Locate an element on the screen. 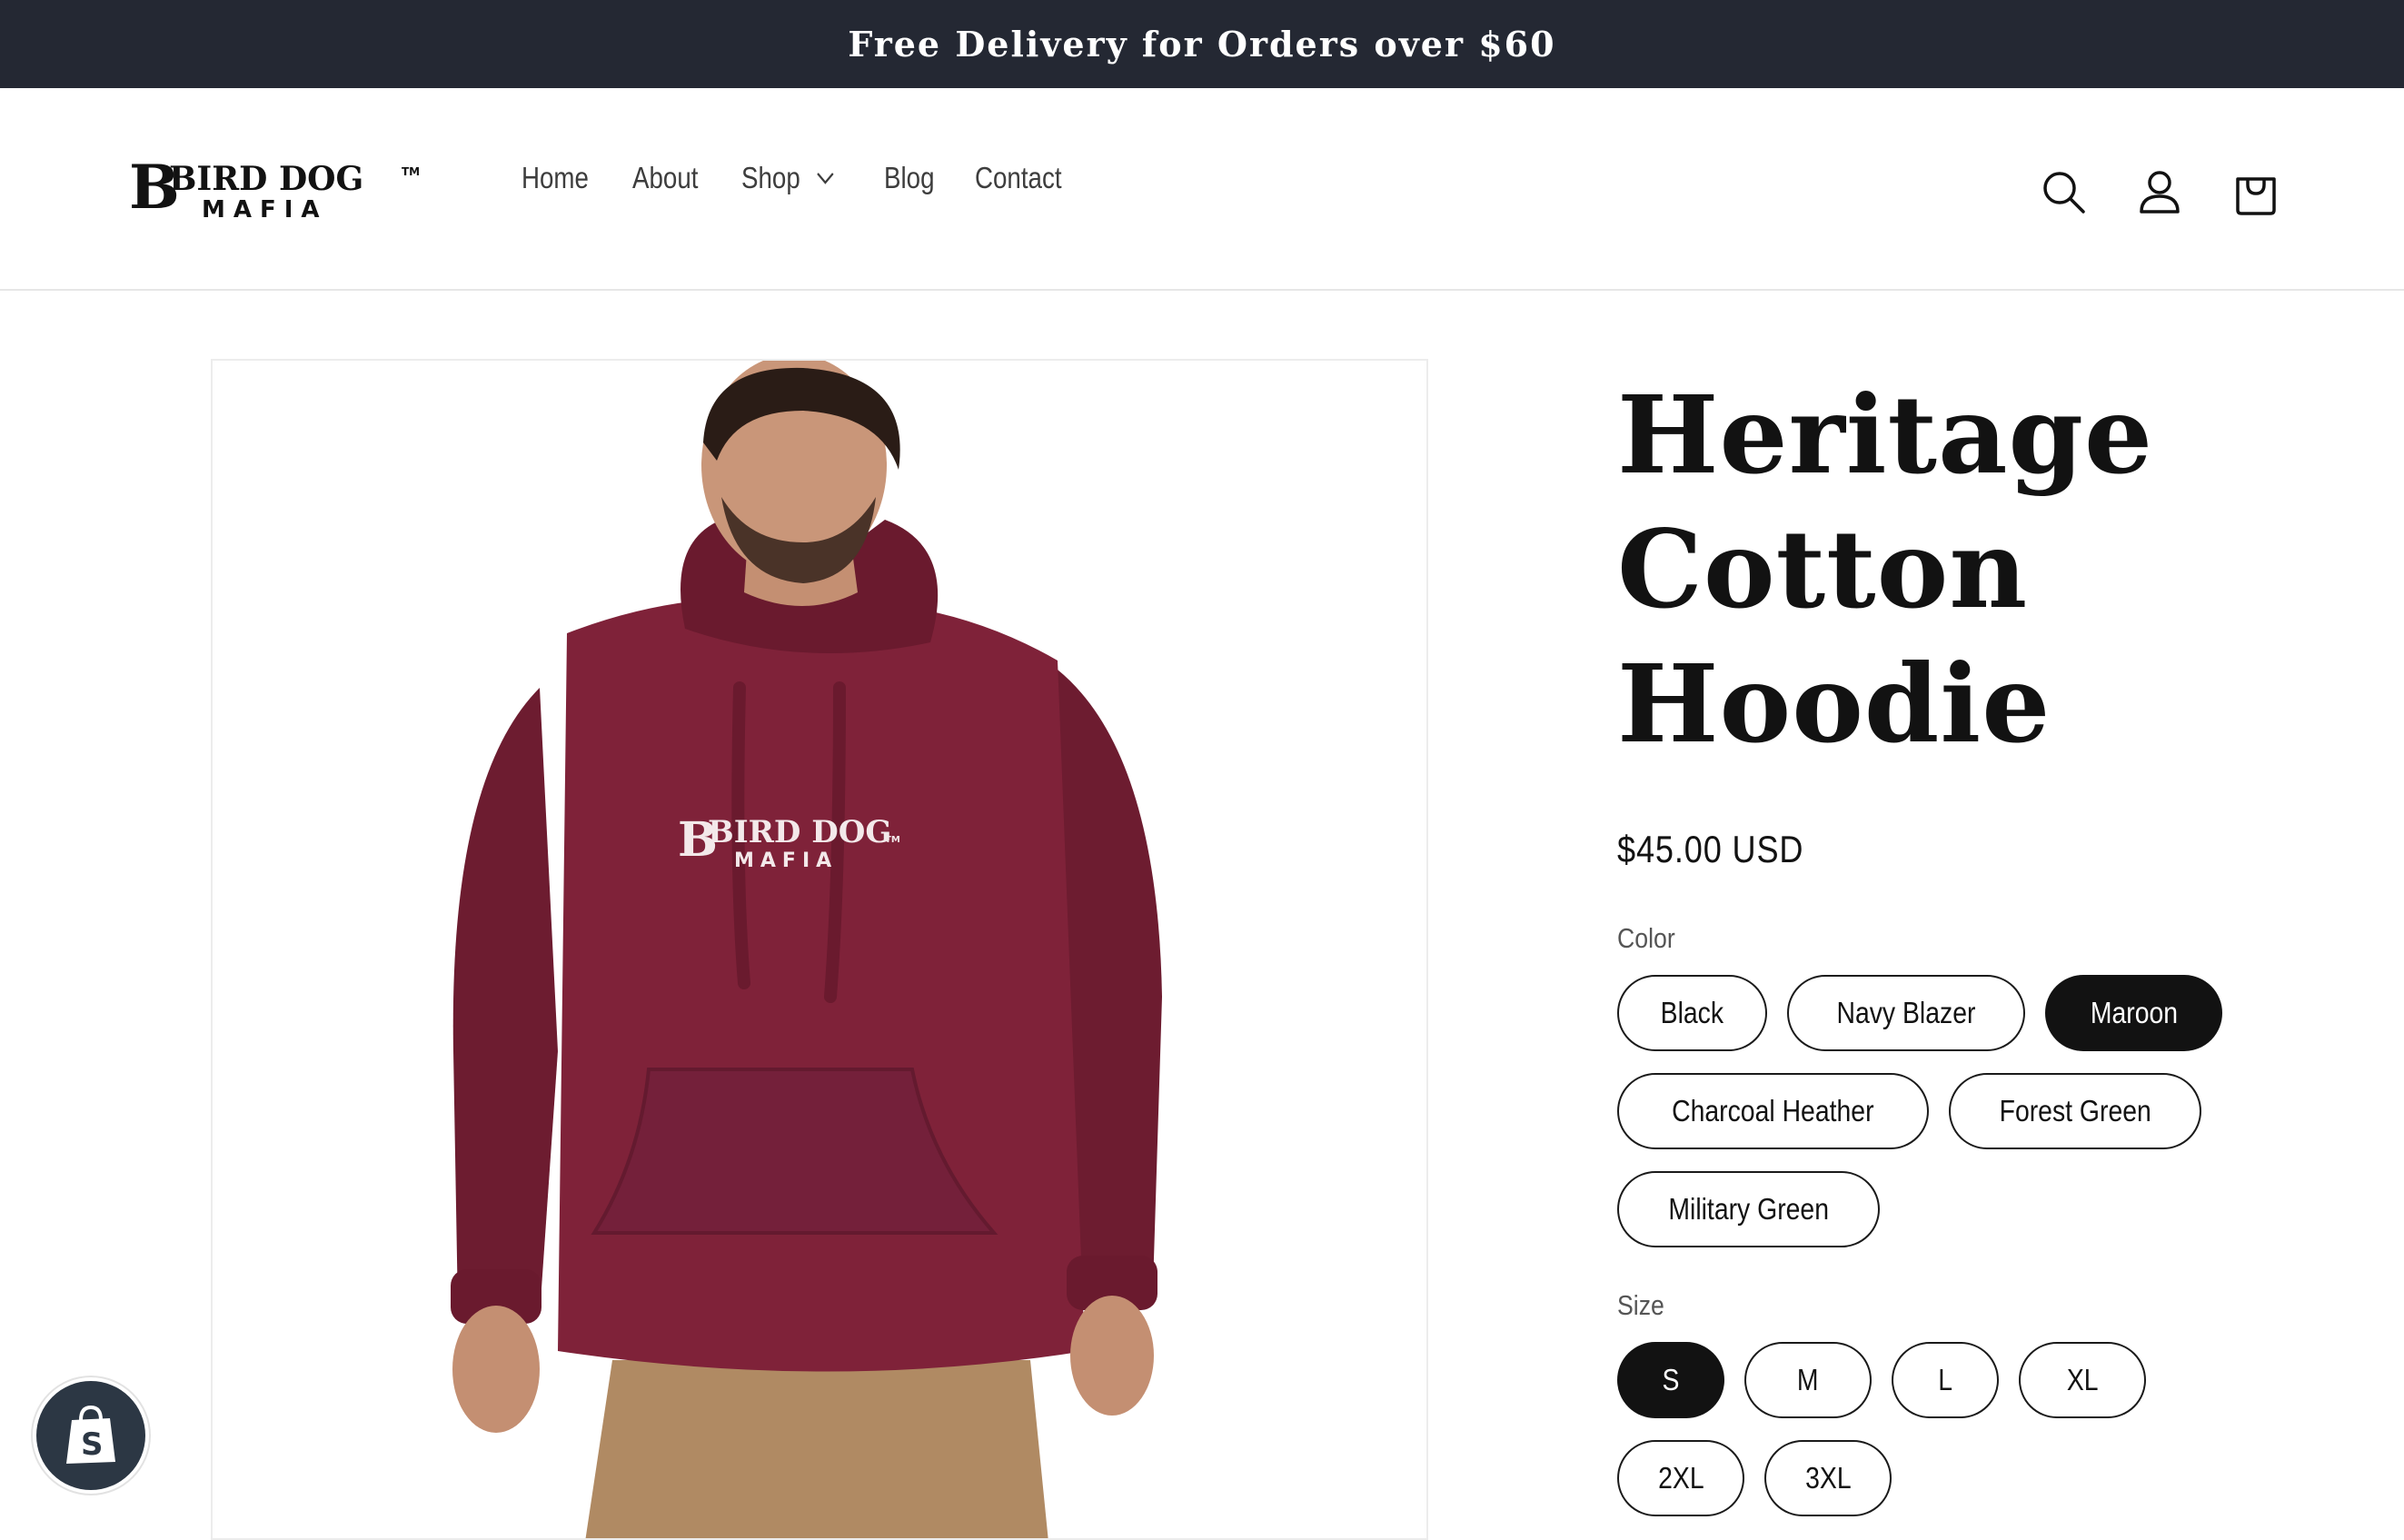  cart-icon is located at coordinates (2255, 191).